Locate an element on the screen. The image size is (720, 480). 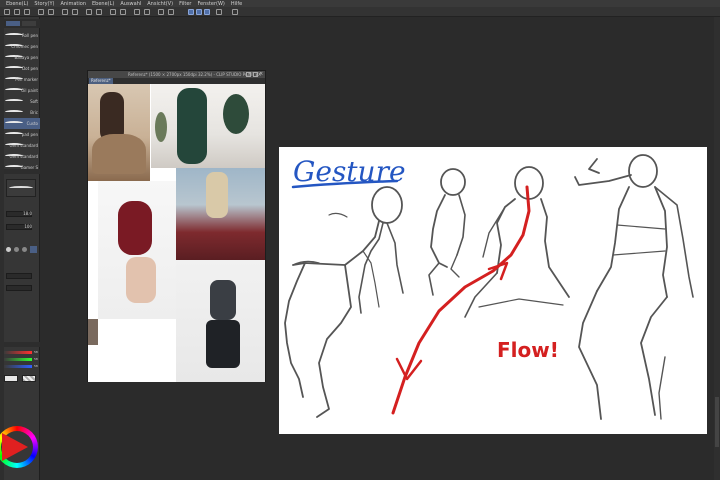
flip-icon is located at coordinates (113, 12).